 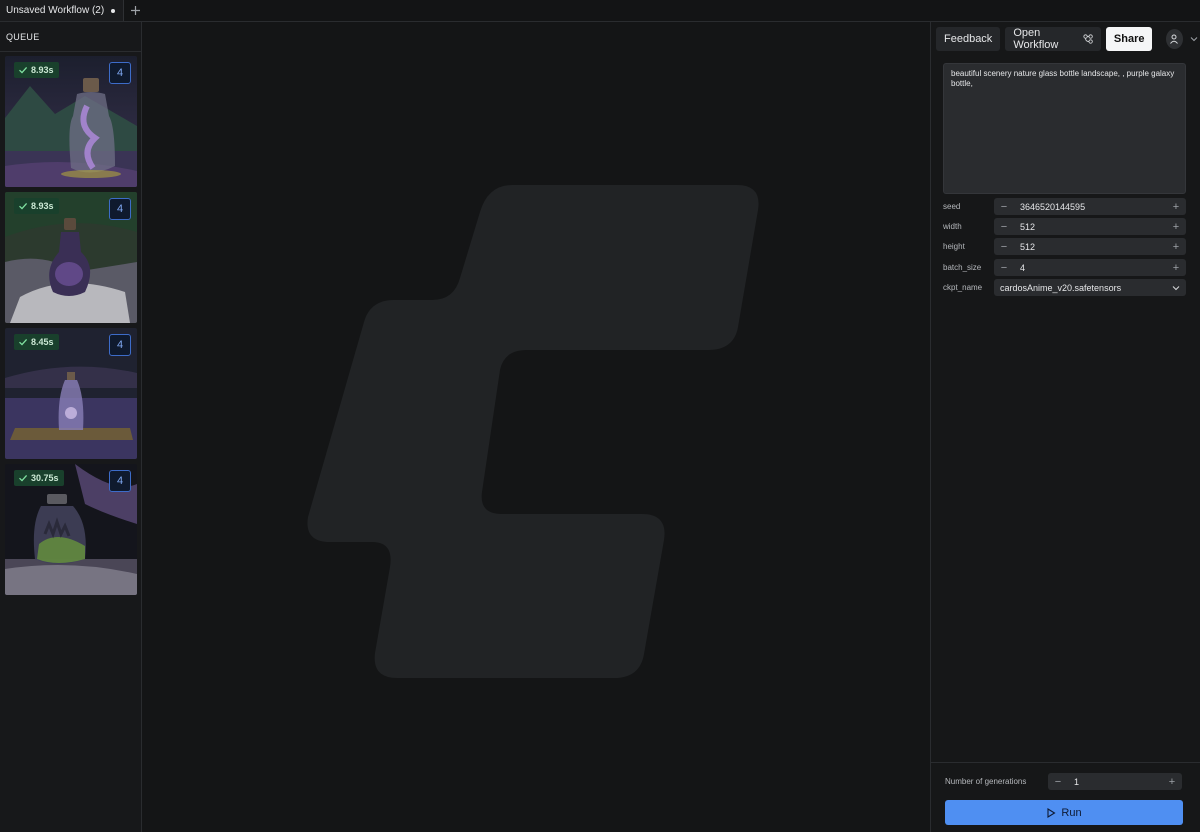 What do you see at coordinates (968, 39) in the screenshot?
I see `feedback-button: Feedback` at bounding box center [968, 39].